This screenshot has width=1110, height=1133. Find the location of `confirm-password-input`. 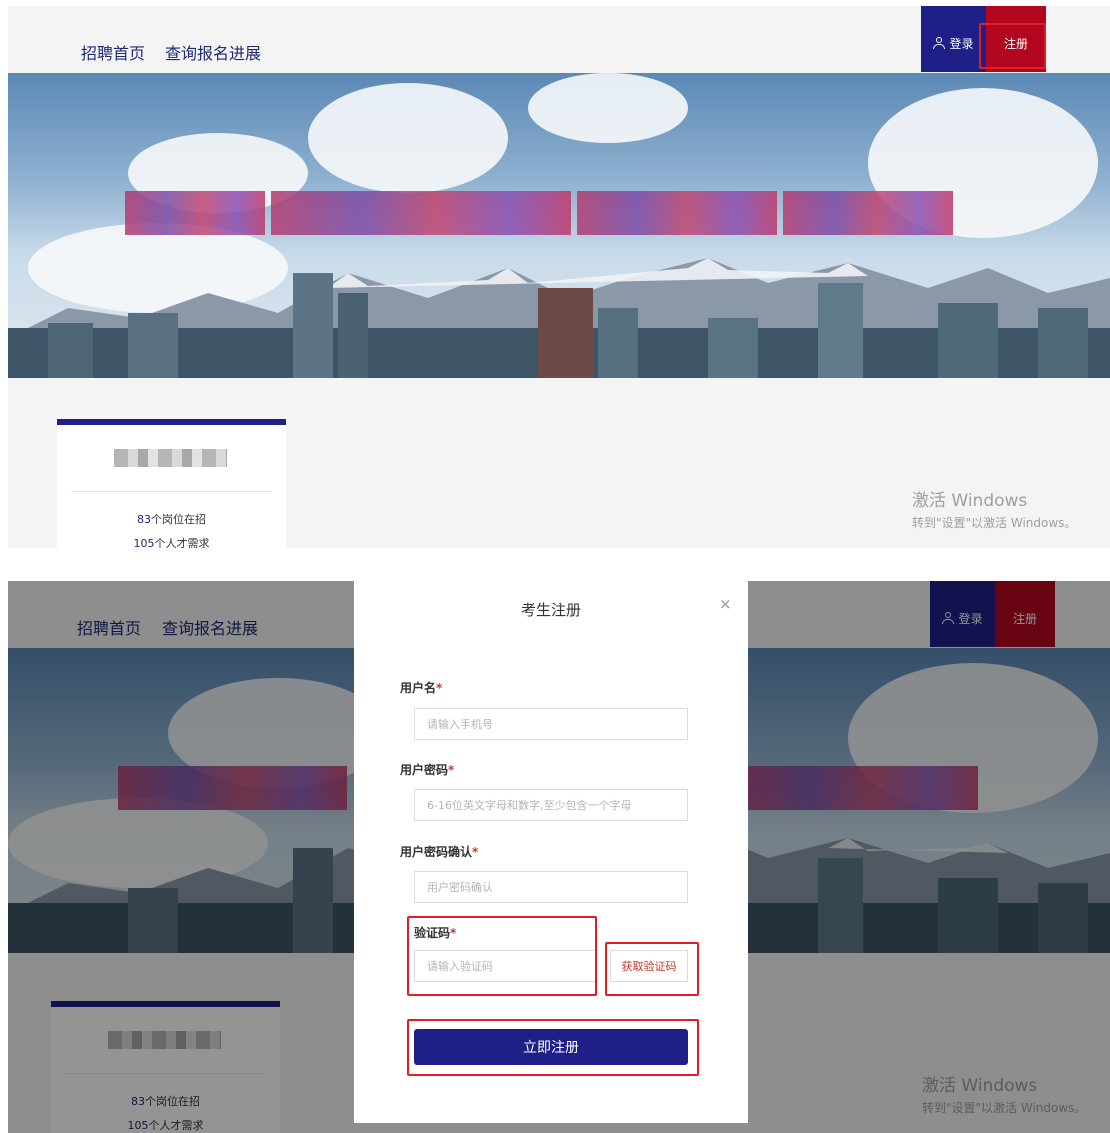

confirm-password-input is located at coordinates (551, 887).